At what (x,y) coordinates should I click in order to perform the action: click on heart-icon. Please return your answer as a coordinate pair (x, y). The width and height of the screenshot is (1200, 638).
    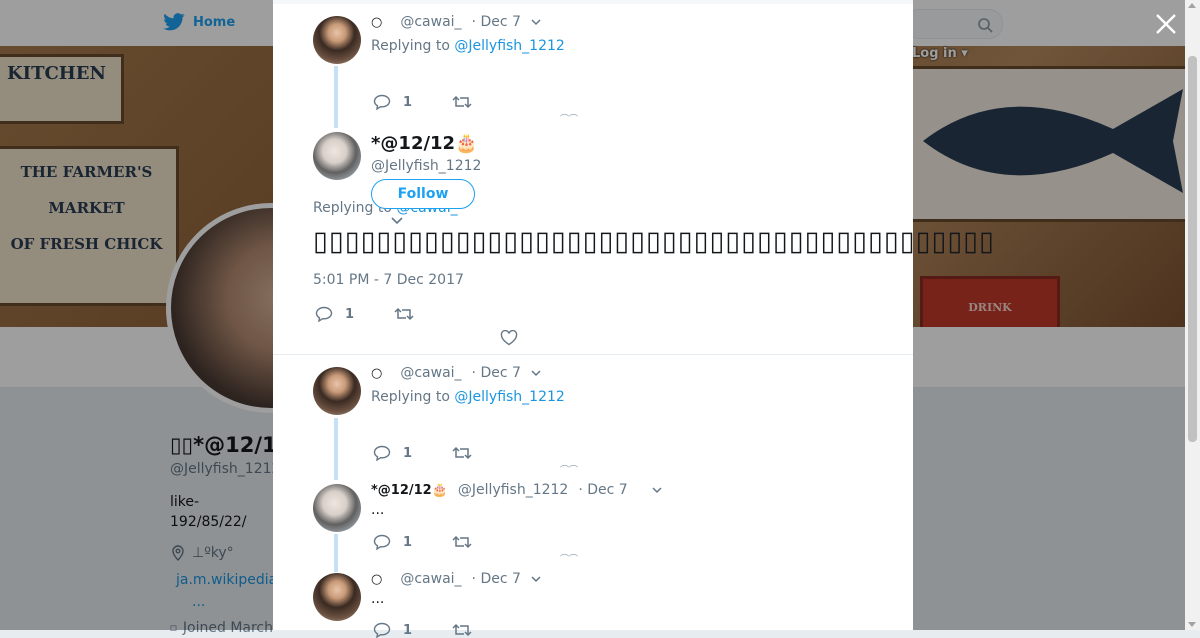
    Looking at the image, I should click on (509, 338).